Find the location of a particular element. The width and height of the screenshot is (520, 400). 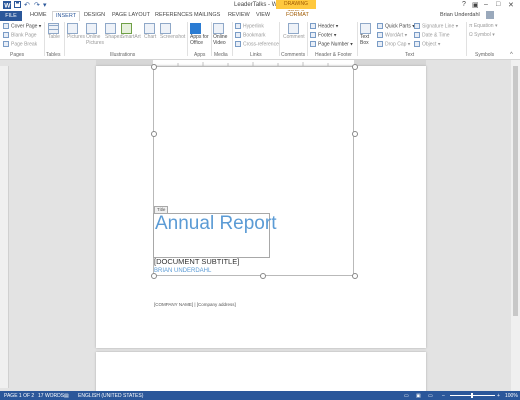

pictures-button: Pictures is located at coordinates (76, 31).